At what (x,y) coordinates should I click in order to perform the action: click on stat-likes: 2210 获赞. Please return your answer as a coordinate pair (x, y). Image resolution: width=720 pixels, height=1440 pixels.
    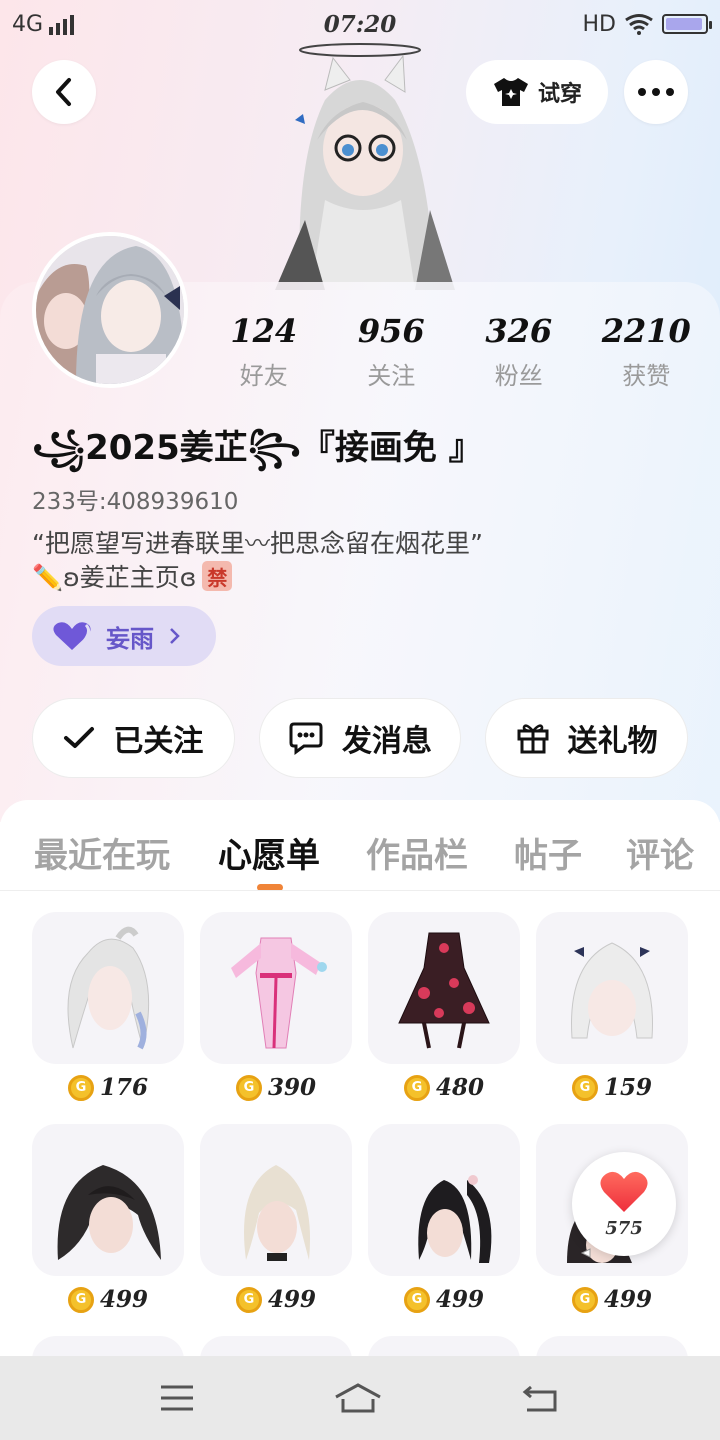
    Looking at the image, I should click on (647, 351).